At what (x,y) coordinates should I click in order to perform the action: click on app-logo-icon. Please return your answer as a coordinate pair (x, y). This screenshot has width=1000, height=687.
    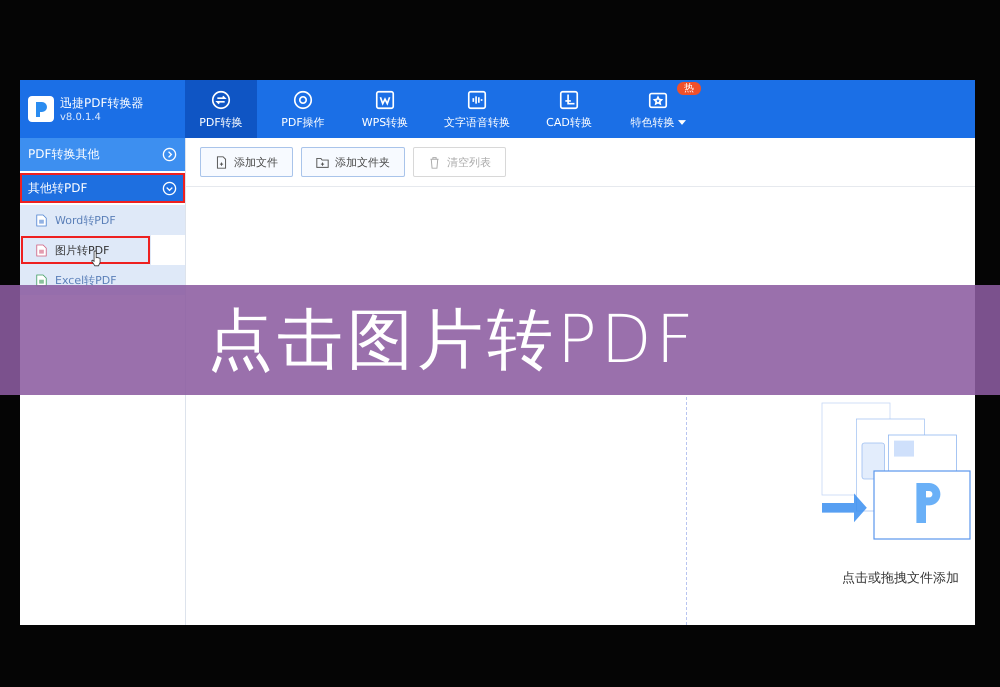
    Looking at the image, I should click on (41, 109).